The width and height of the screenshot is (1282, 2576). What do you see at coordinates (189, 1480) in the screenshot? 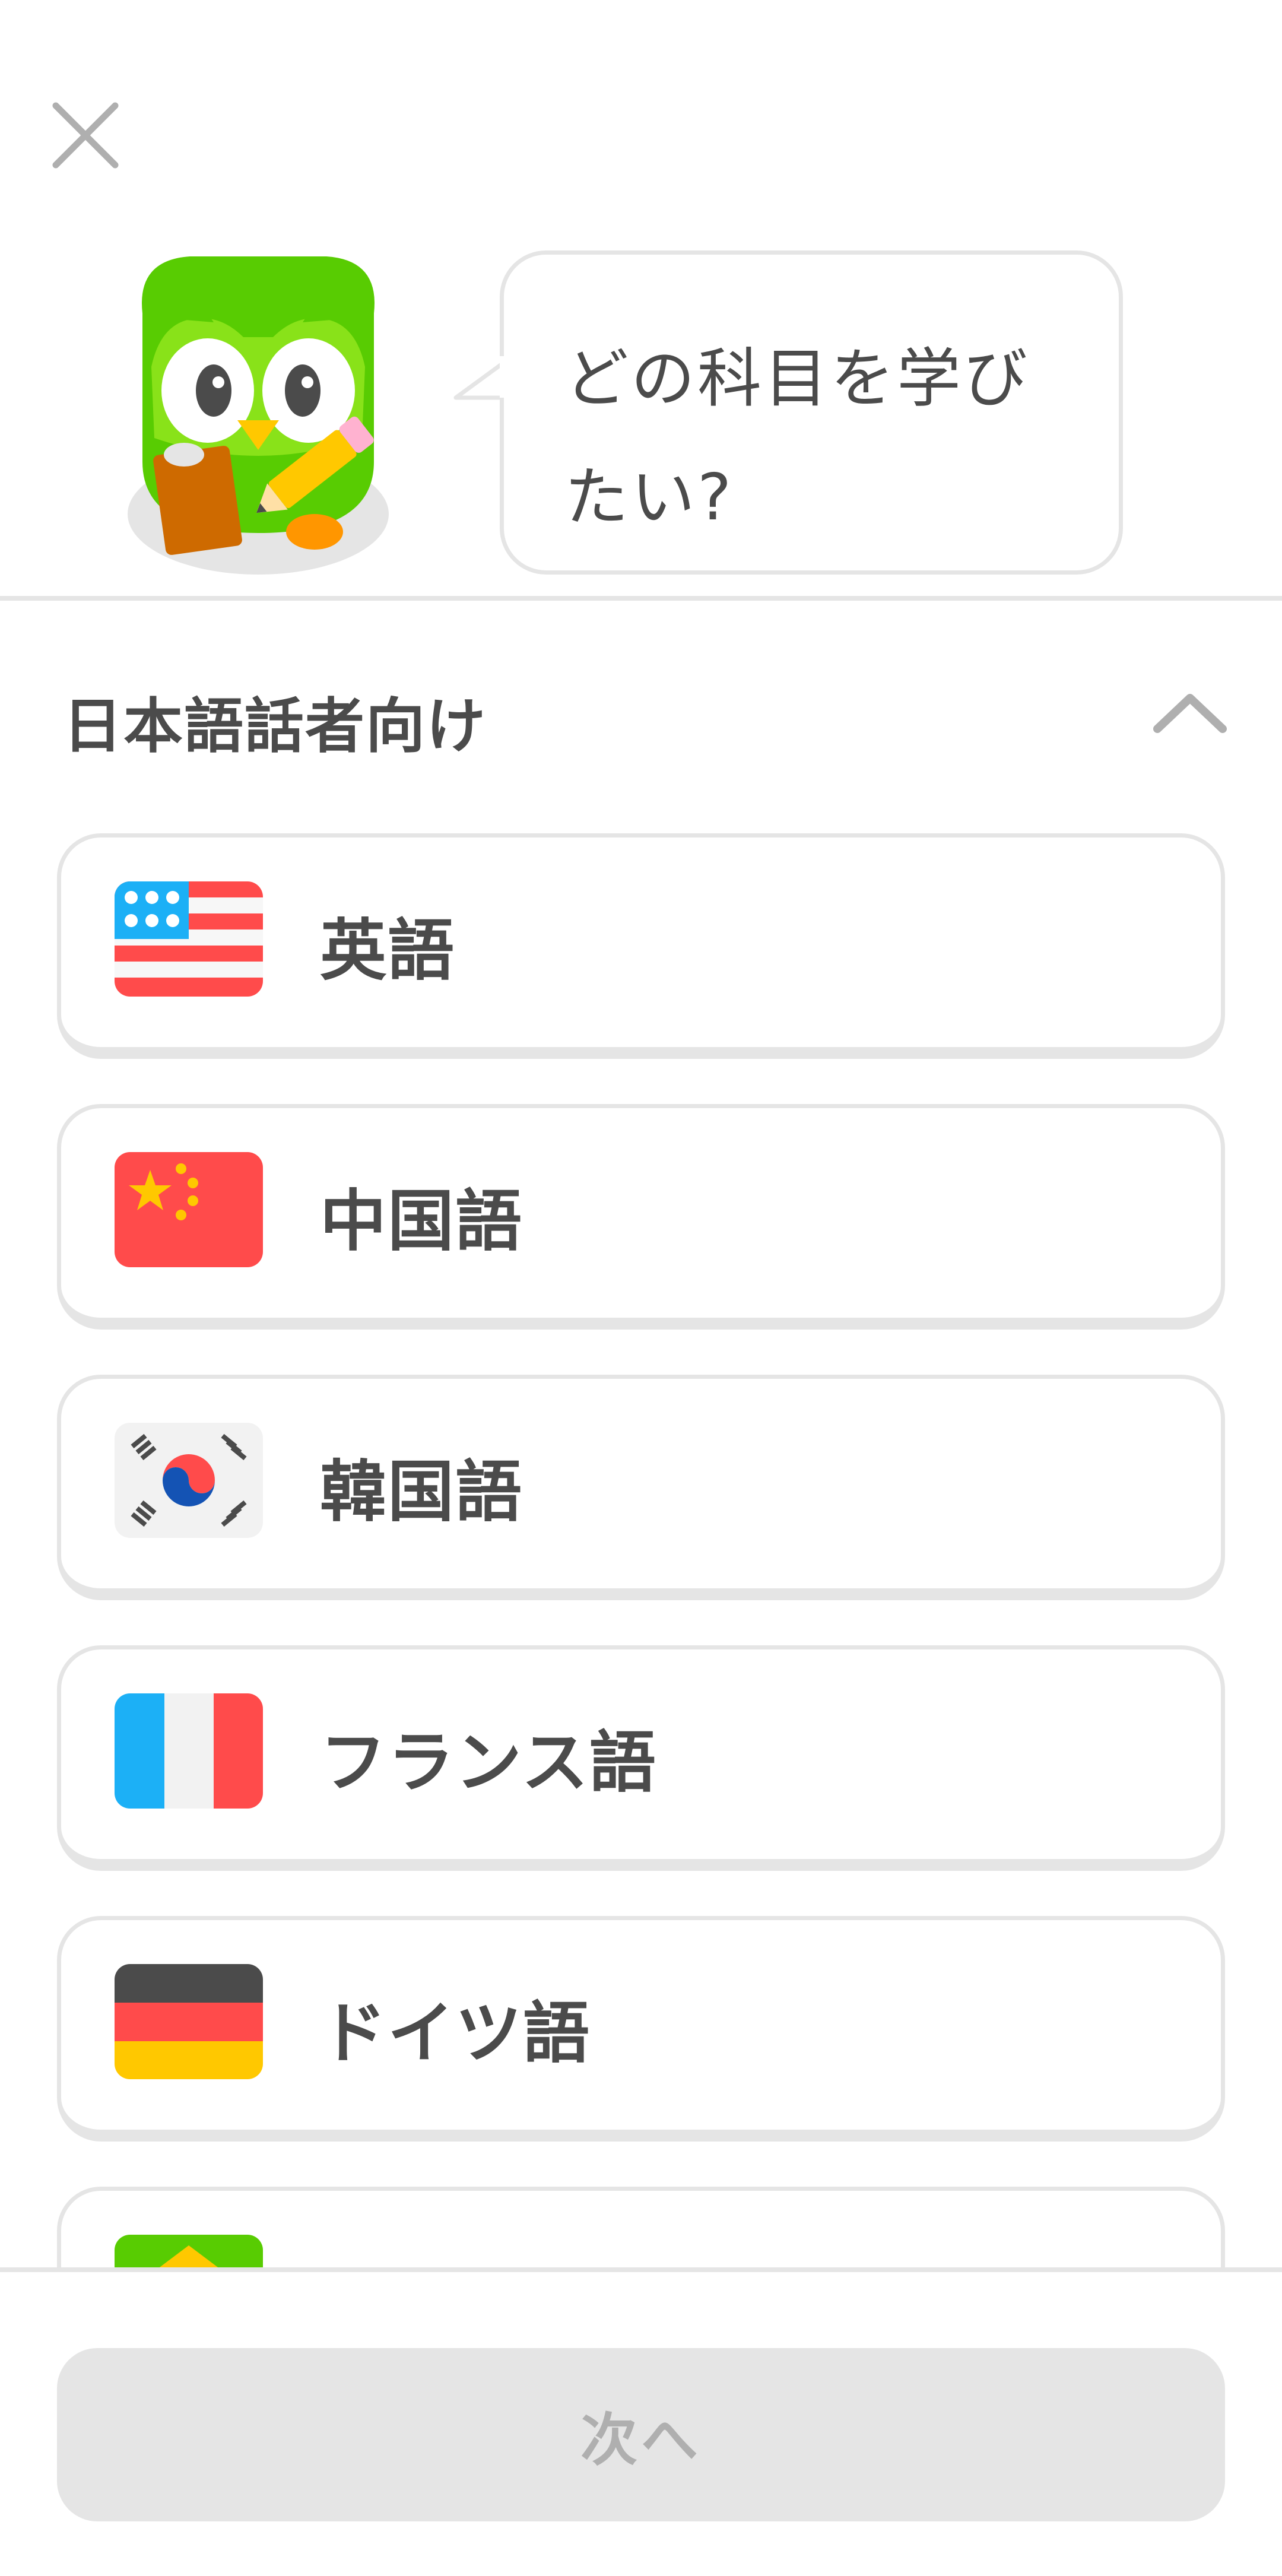
I see `korea-flag-icon` at bounding box center [189, 1480].